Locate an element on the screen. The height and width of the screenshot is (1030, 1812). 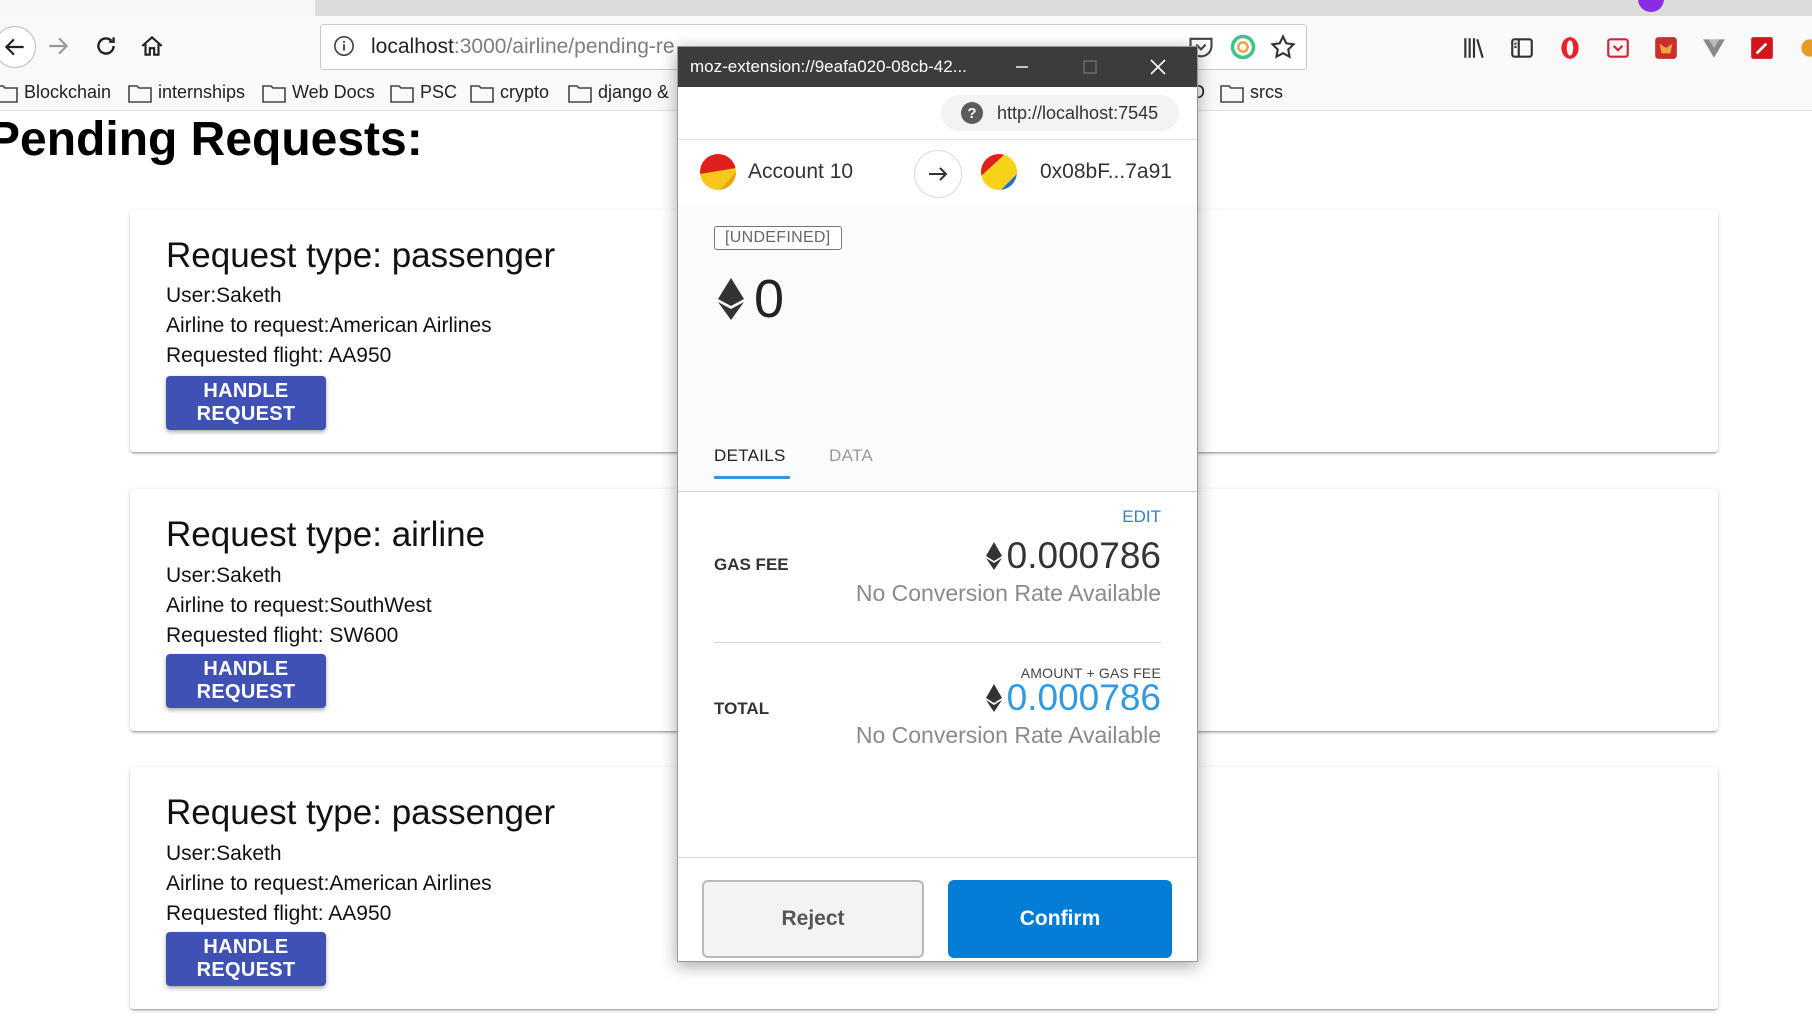
bookmark-star-icon is located at coordinates (1283, 47).